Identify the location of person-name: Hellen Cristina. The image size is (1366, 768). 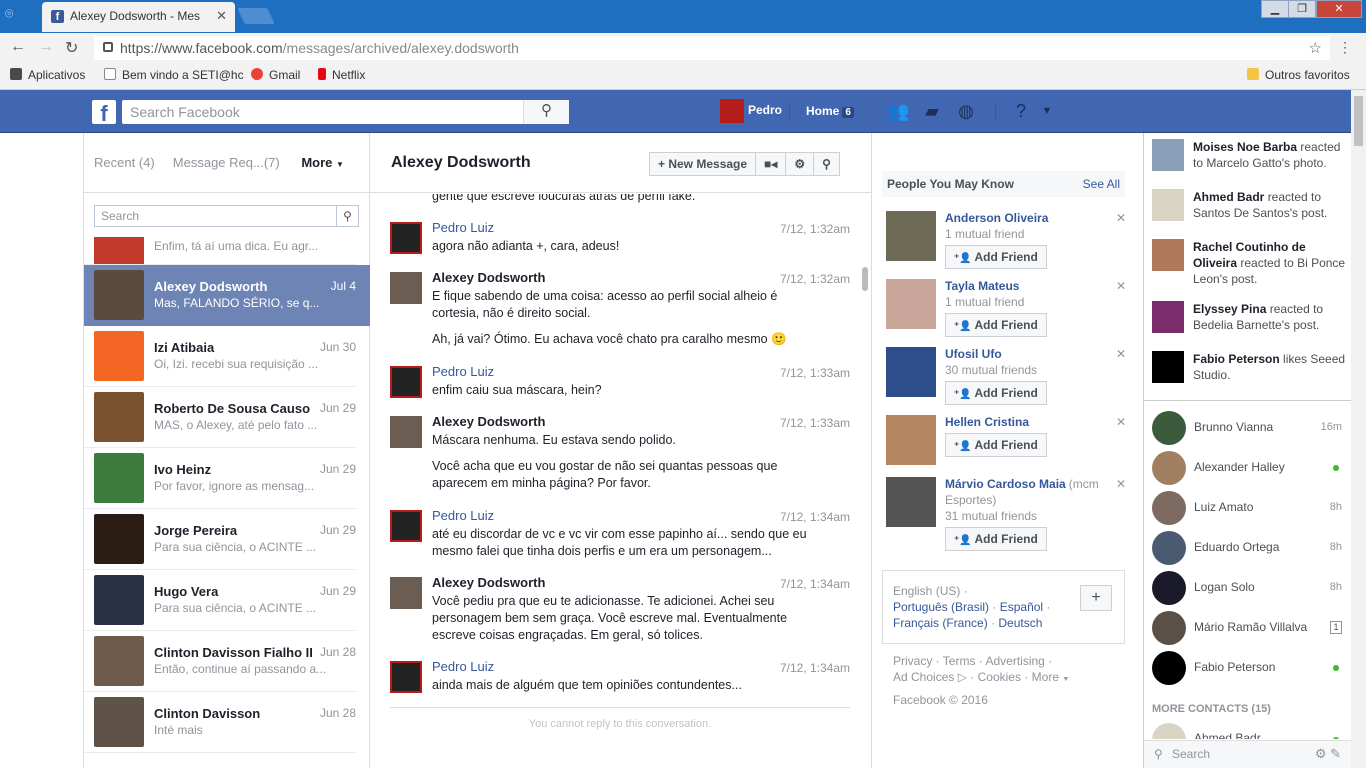
(987, 422).